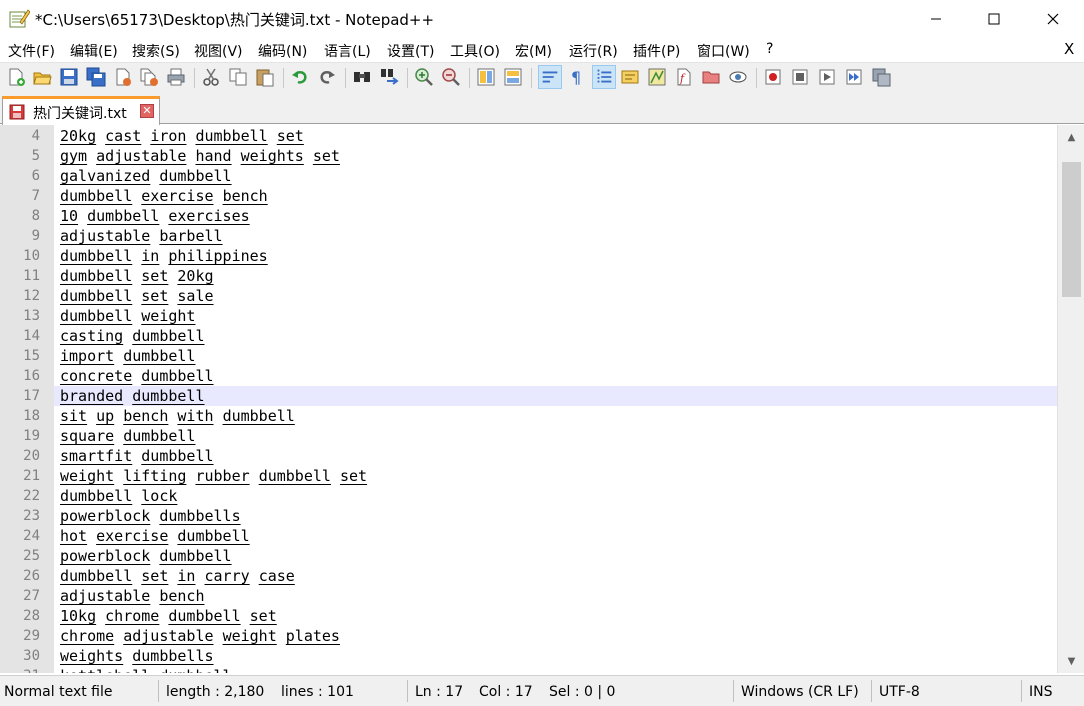 Image resolution: width=1084 pixels, height=706 pixels. I want to click on text-line: sit up bench with dumbbell, so click(555, 416).